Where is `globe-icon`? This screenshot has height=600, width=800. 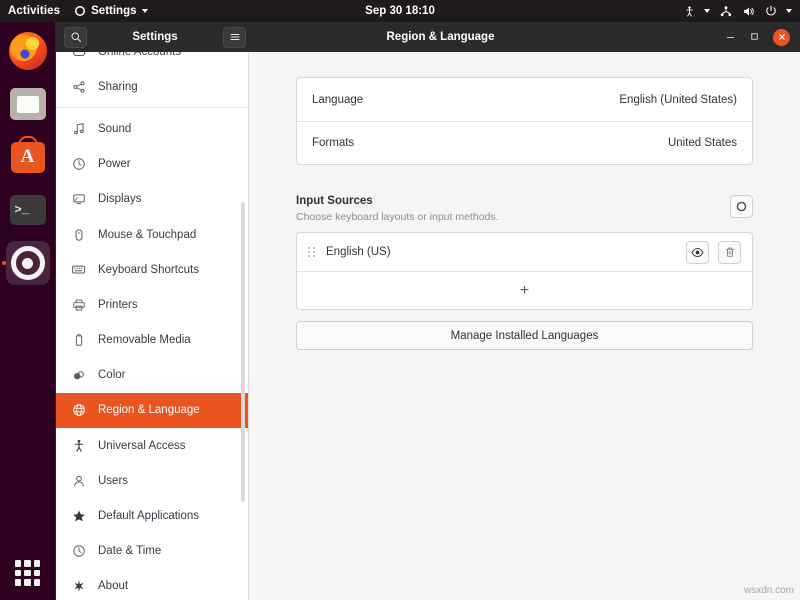 globe-icon is located at coordinates (78, 410).